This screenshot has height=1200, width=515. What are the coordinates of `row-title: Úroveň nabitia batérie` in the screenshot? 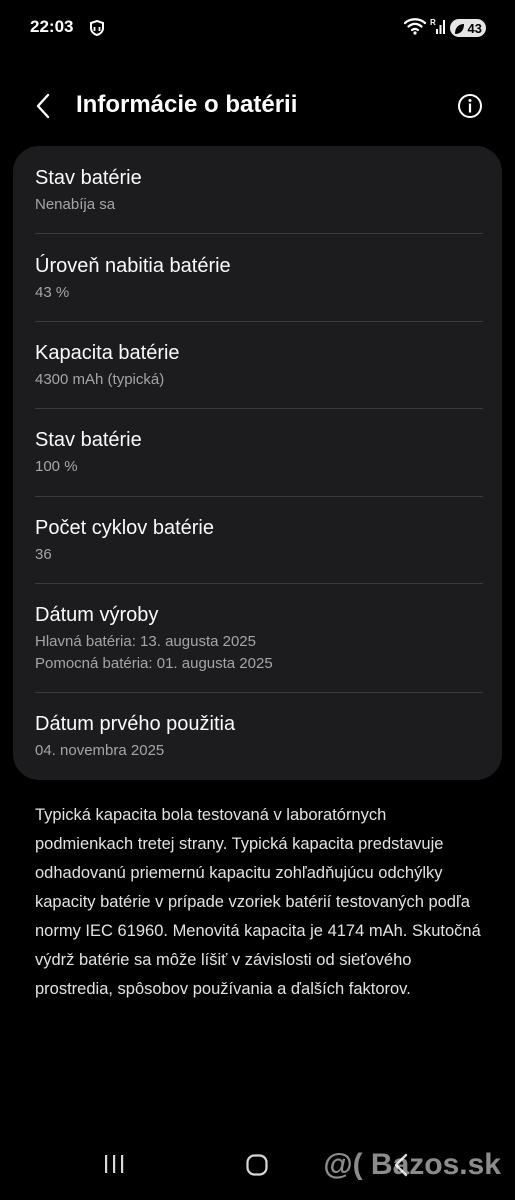 It's located at (133, 266).